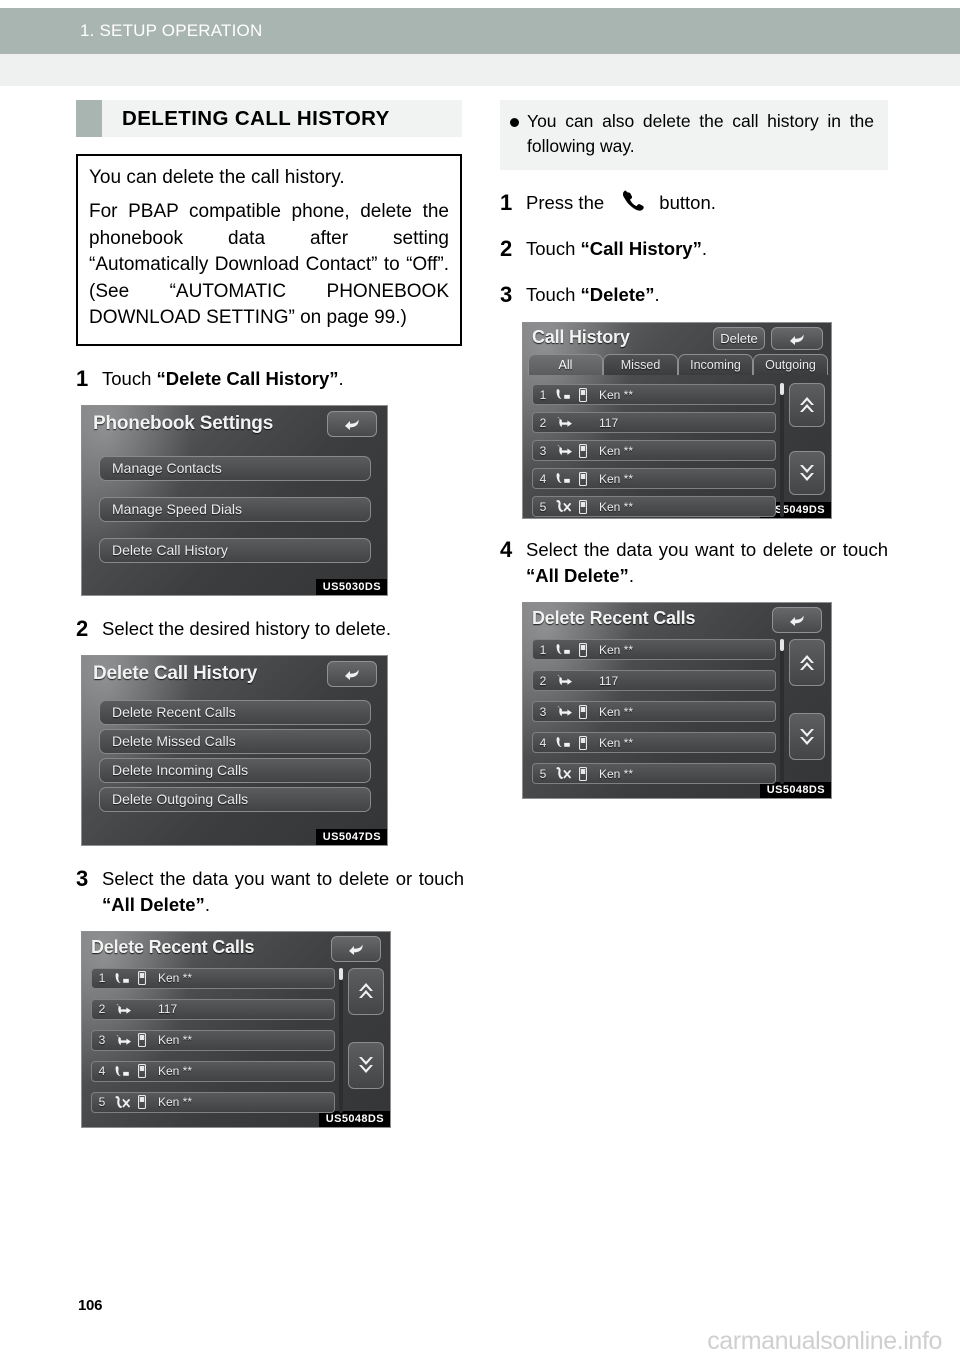 This screenshot has height=1360, width=960. I want to click on tab-all: All, so click(565, 364).